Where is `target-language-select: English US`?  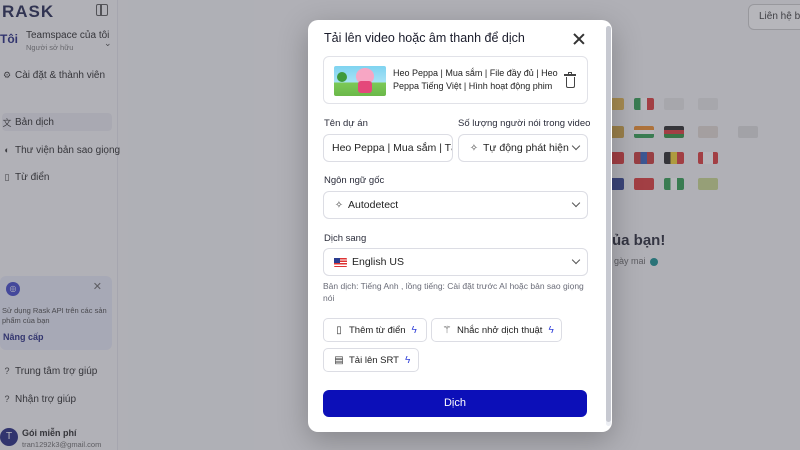 target-language-select: English US is located at coordinates (455, 262).